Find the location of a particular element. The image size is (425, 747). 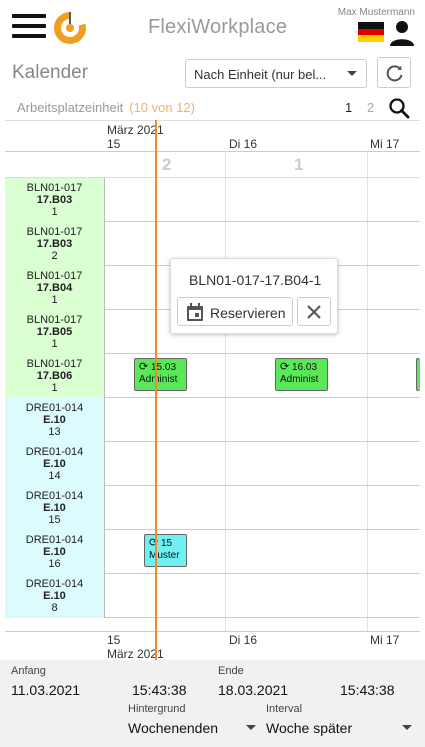

user-name: Max Mustermann is located at coordinates (376, 12).